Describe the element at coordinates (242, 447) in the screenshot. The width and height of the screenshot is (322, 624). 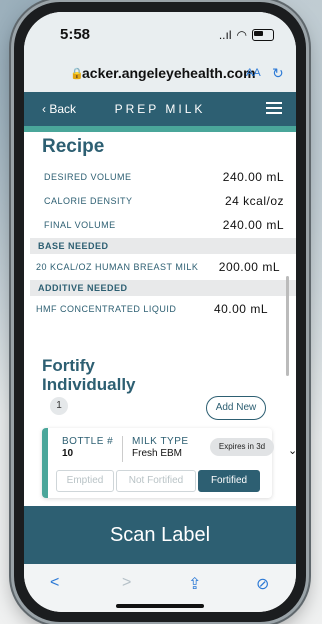
I see `expires-badge: Expires in 3d` at that location.